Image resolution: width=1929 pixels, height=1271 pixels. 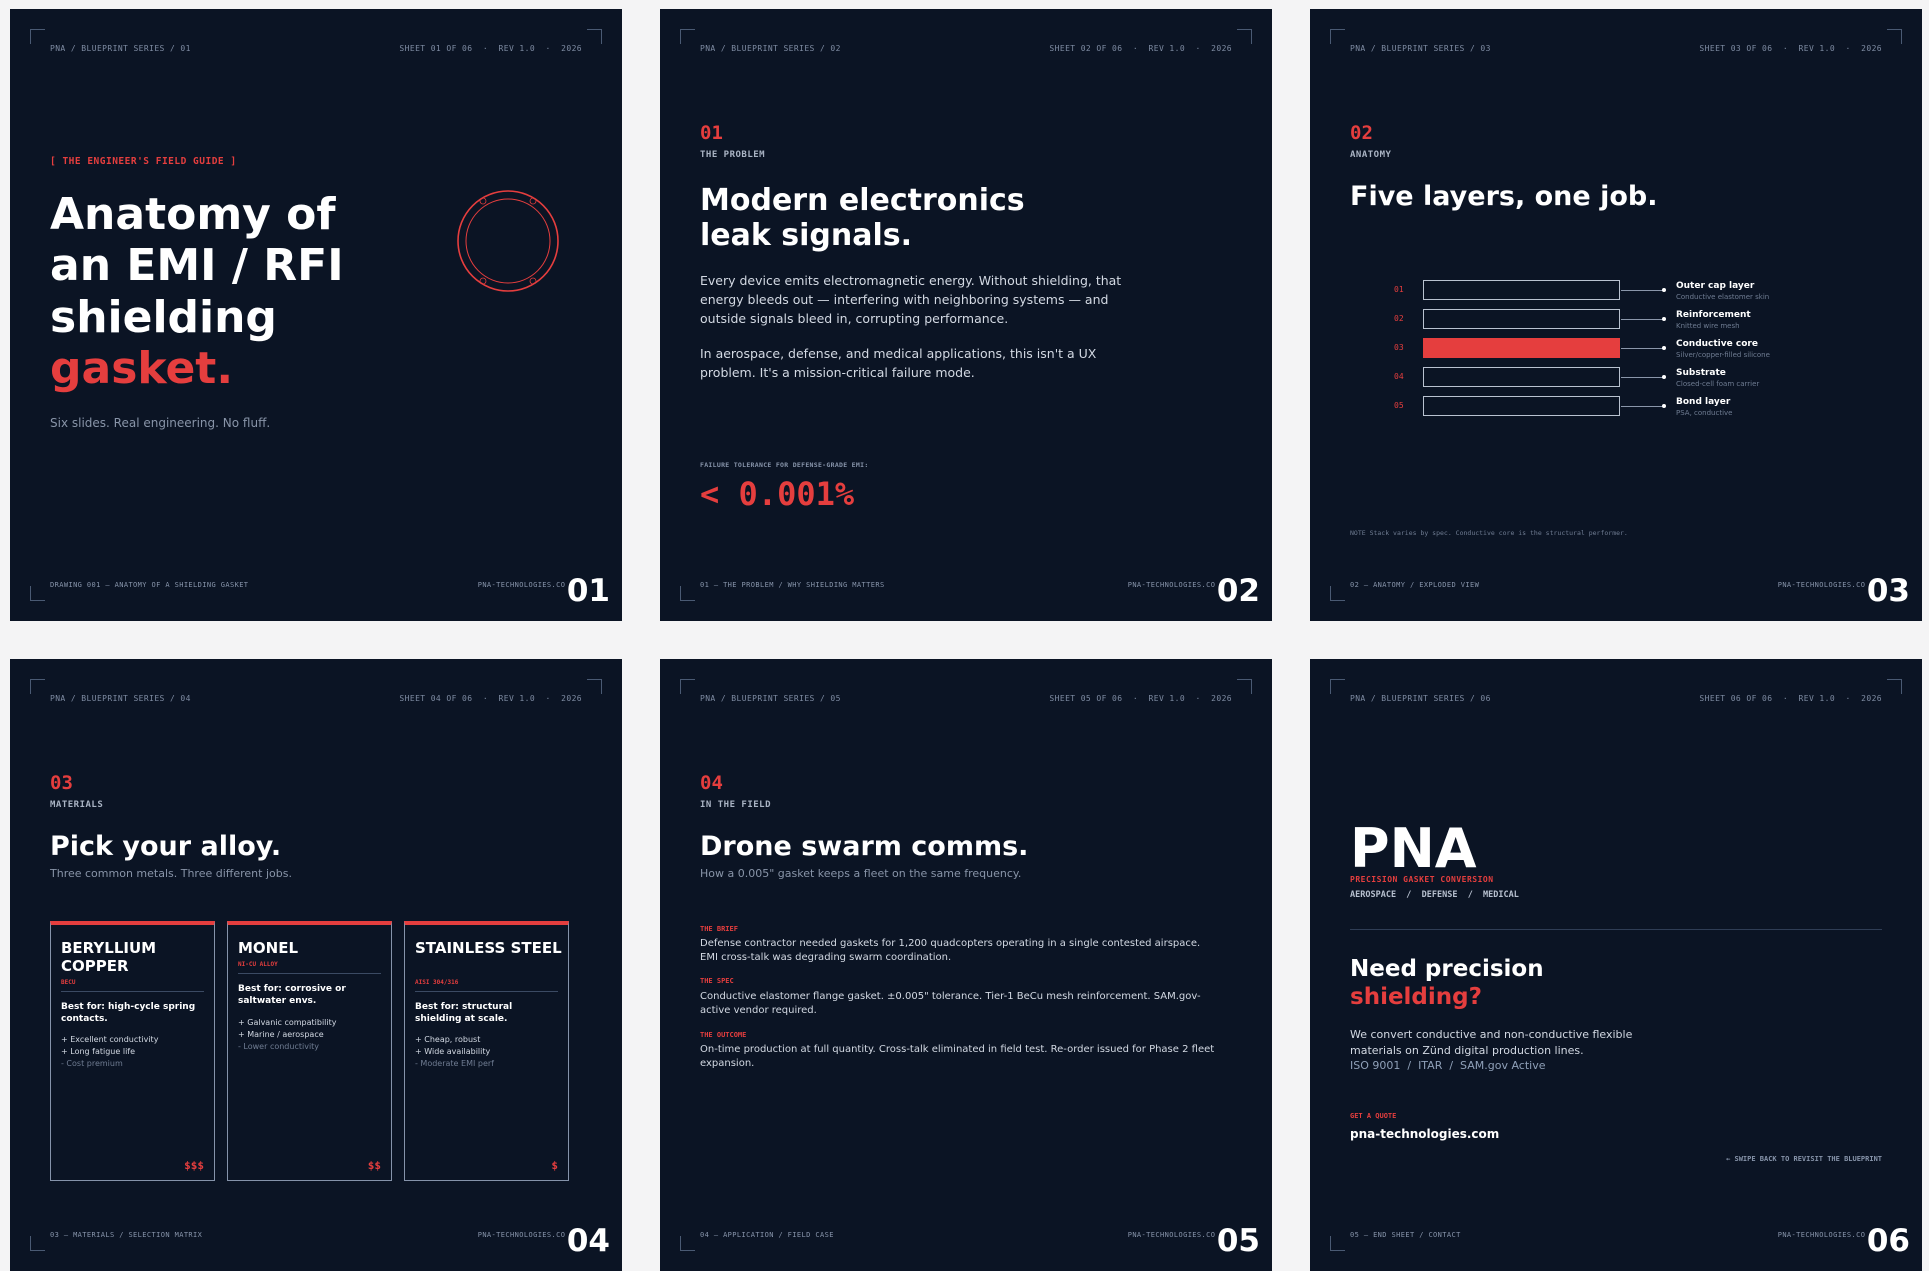 What do you see at coordinates (587, 1241) in the screenshot?
I see `page-number: 04` at bounding box center [587, 1241].